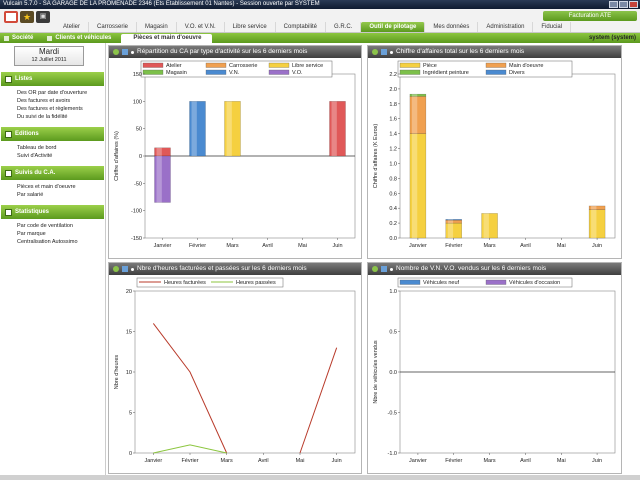  Describe the element at coordinates (137, 75) in the screenshot. I see `y-tick-label: 150` at that location.